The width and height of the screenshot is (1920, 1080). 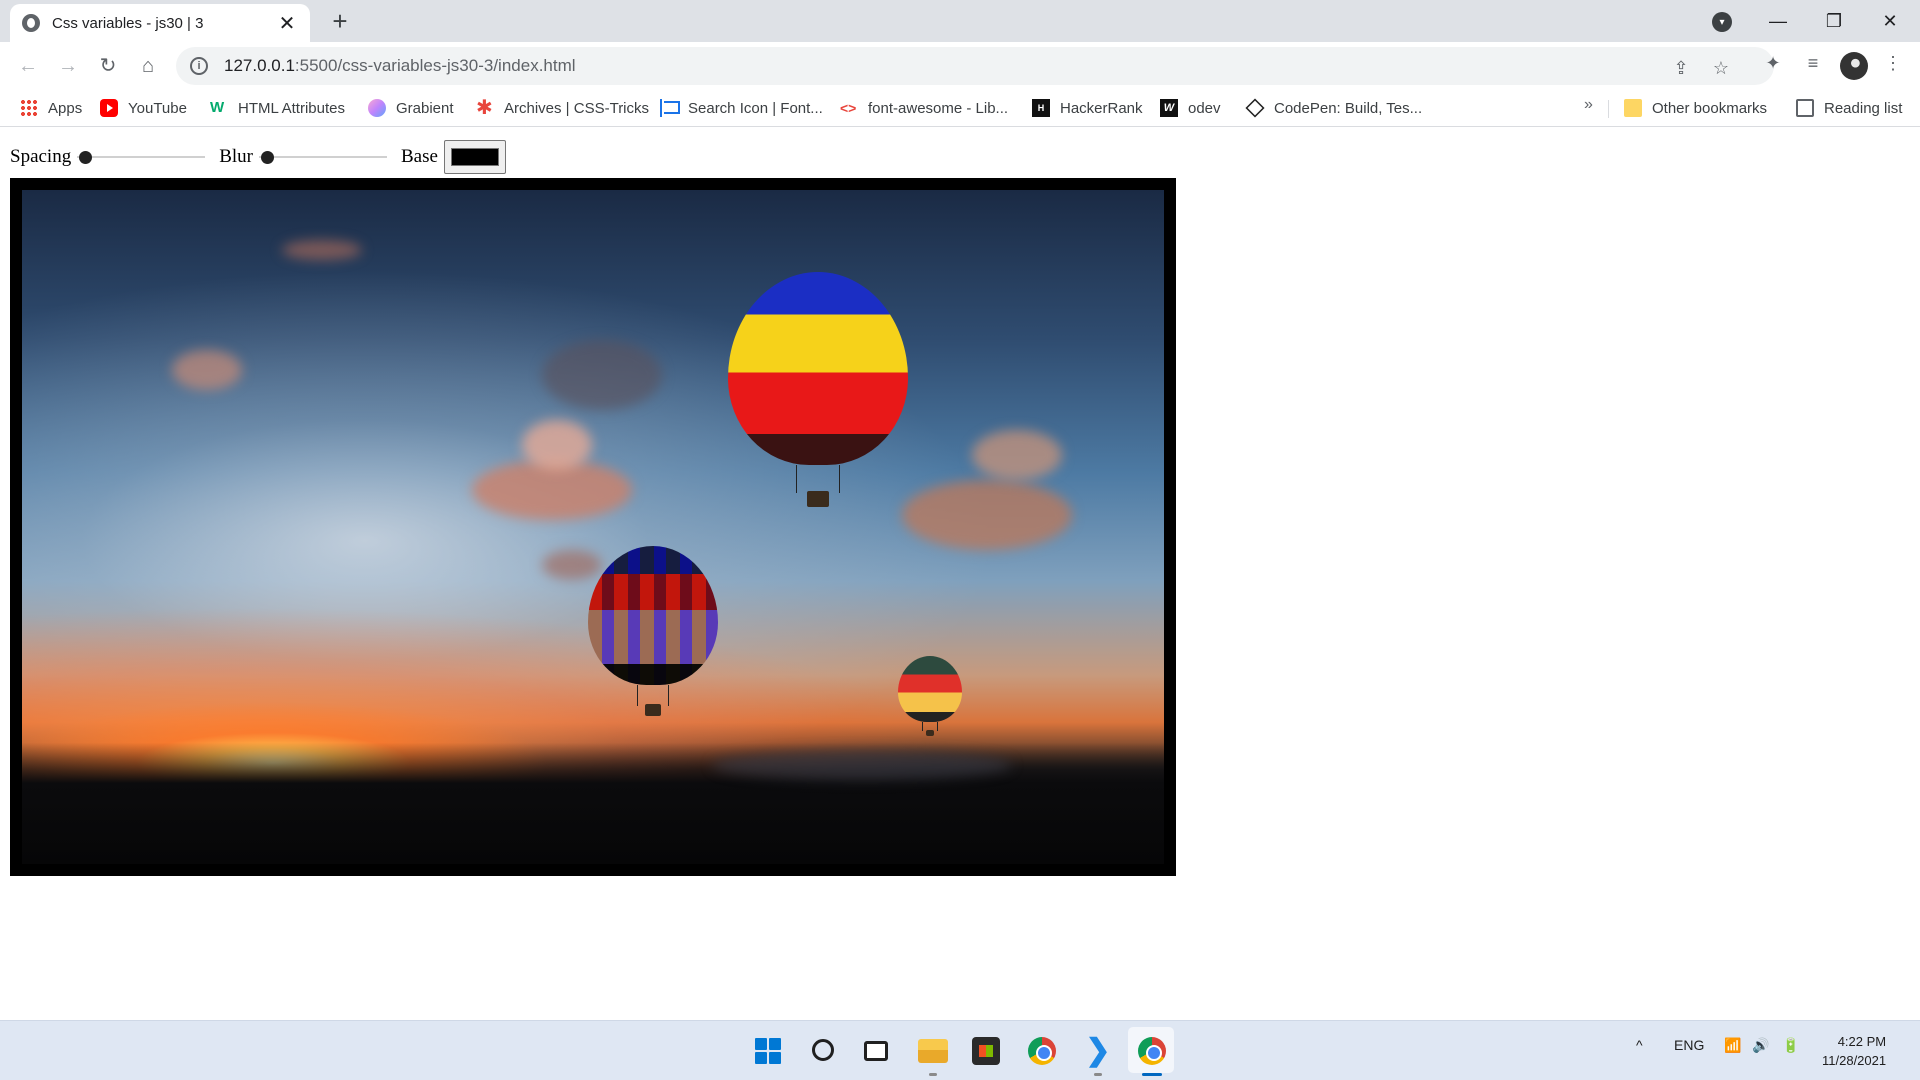 I want to click on bookmark-odev: W odev, so click(x=1190, y=108).